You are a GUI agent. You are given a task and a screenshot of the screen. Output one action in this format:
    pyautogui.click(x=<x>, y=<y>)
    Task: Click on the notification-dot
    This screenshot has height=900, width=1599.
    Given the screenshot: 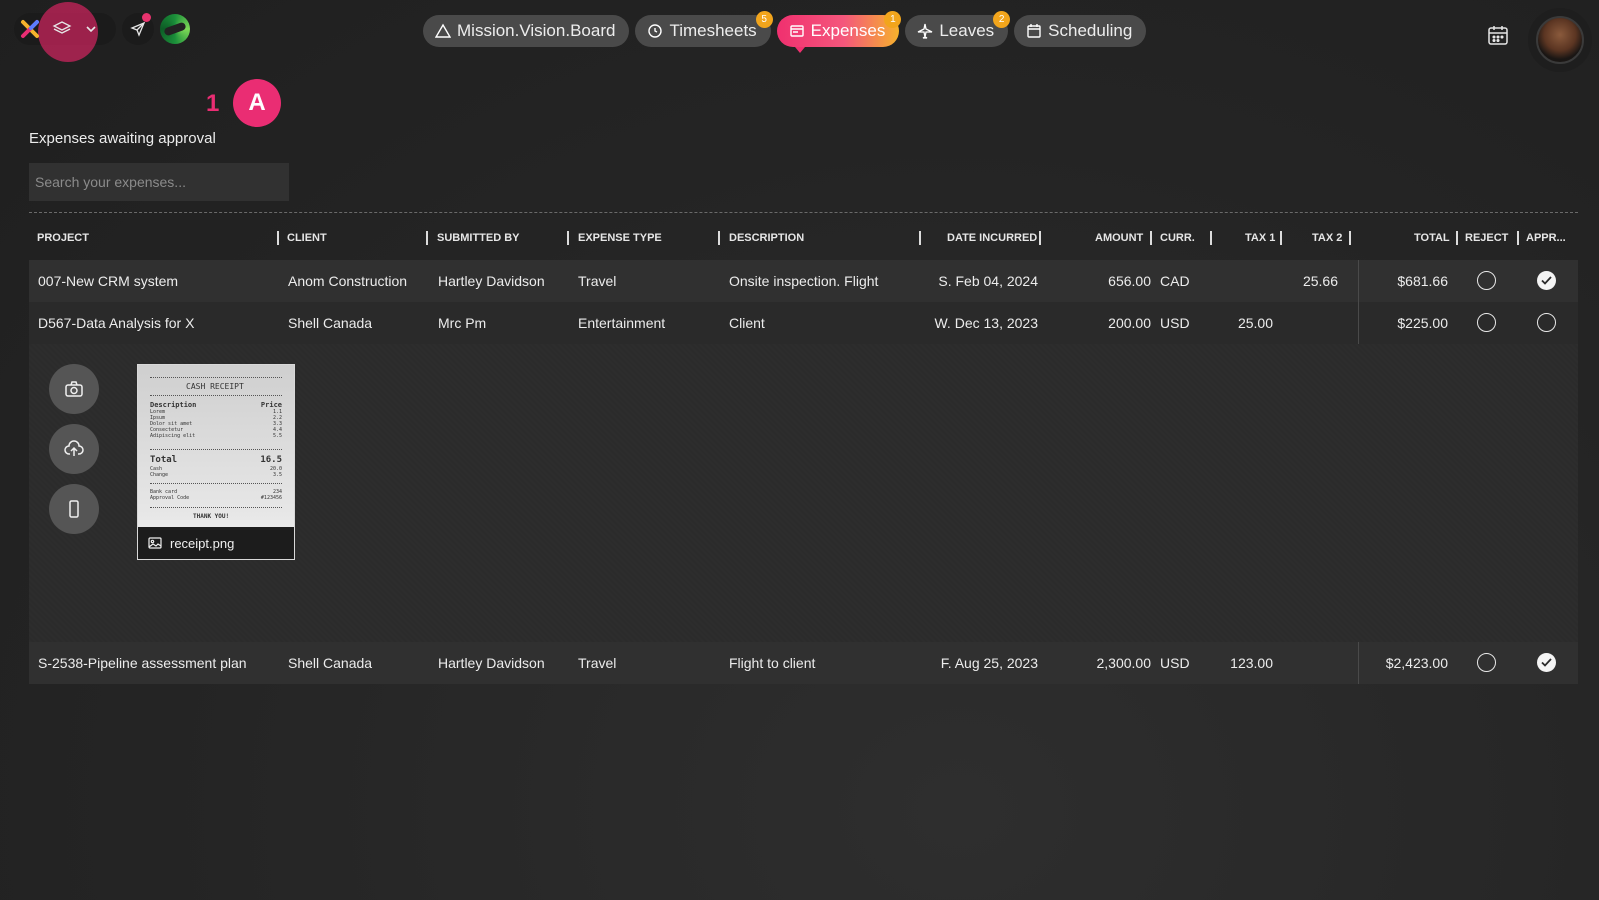 What is the action you would take?
    pyautogui.click(x=146, y=17)
    